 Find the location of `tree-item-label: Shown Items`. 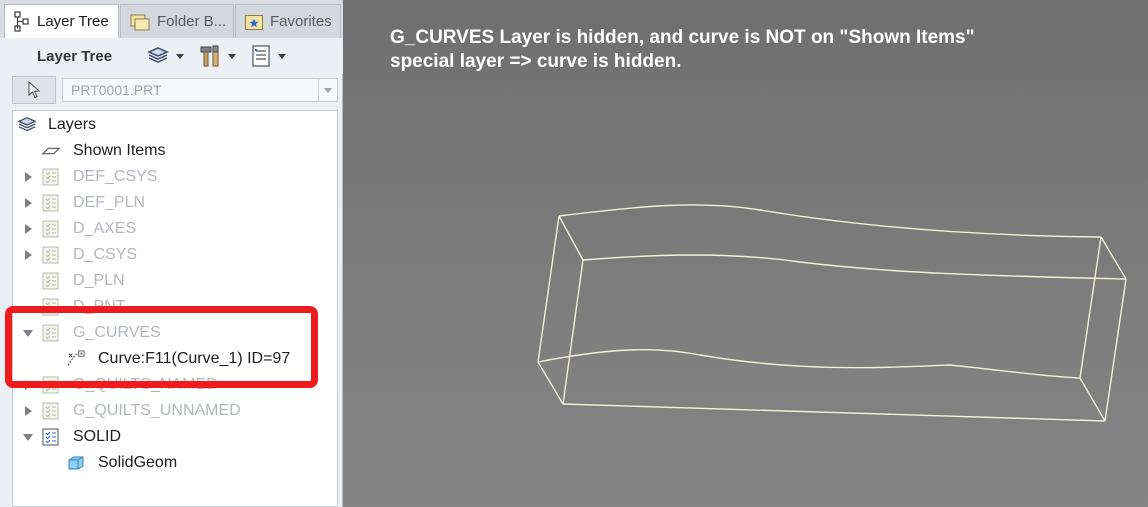

tree-item-label: Shown Items is located at coordinates (119, 150).